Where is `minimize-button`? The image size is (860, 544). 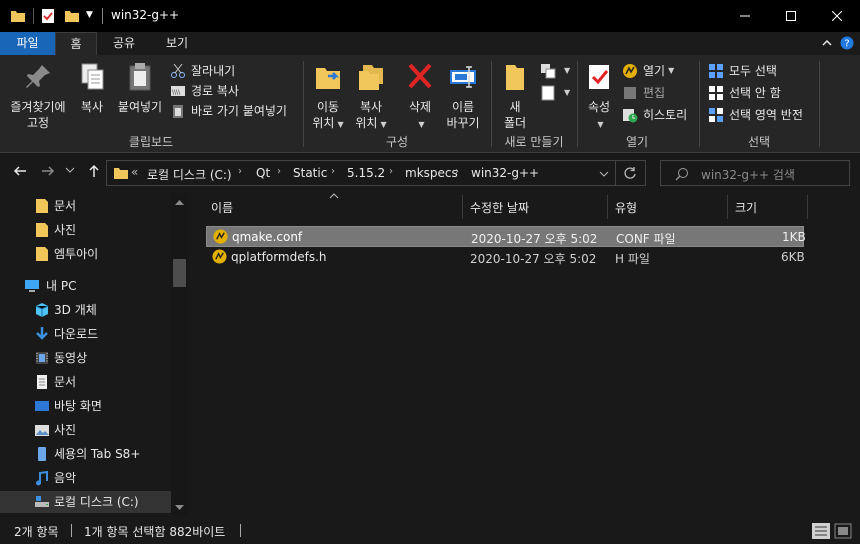
minimize-button is located at coordinates (745, 16).